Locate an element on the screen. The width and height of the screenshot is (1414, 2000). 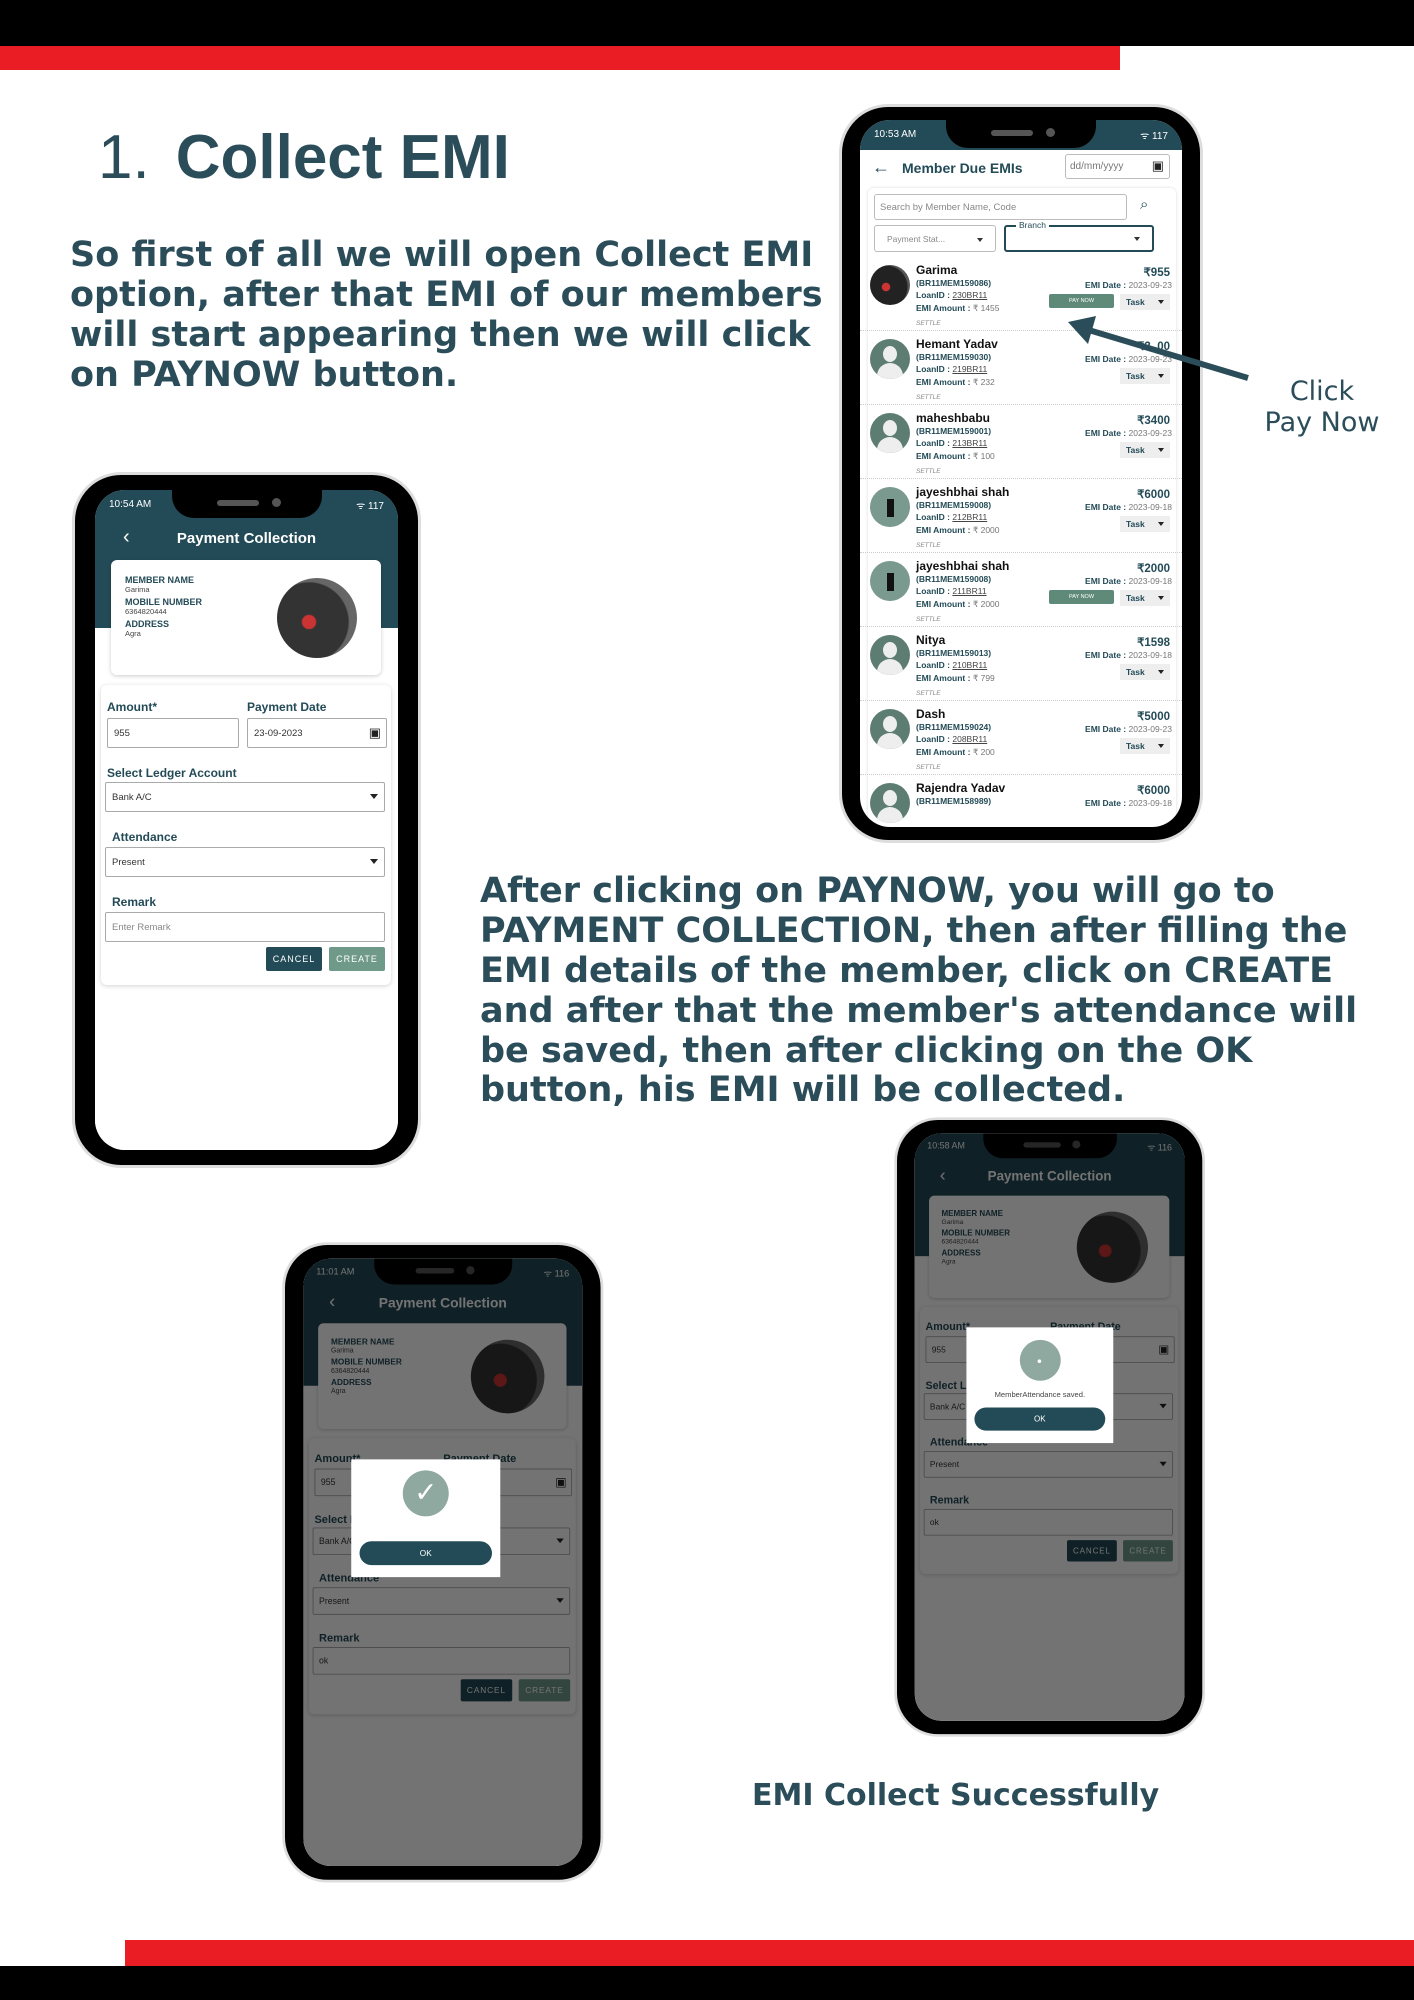
payment-date-input: 23-09-2023 ▣ is located at coordinates (317, 733).